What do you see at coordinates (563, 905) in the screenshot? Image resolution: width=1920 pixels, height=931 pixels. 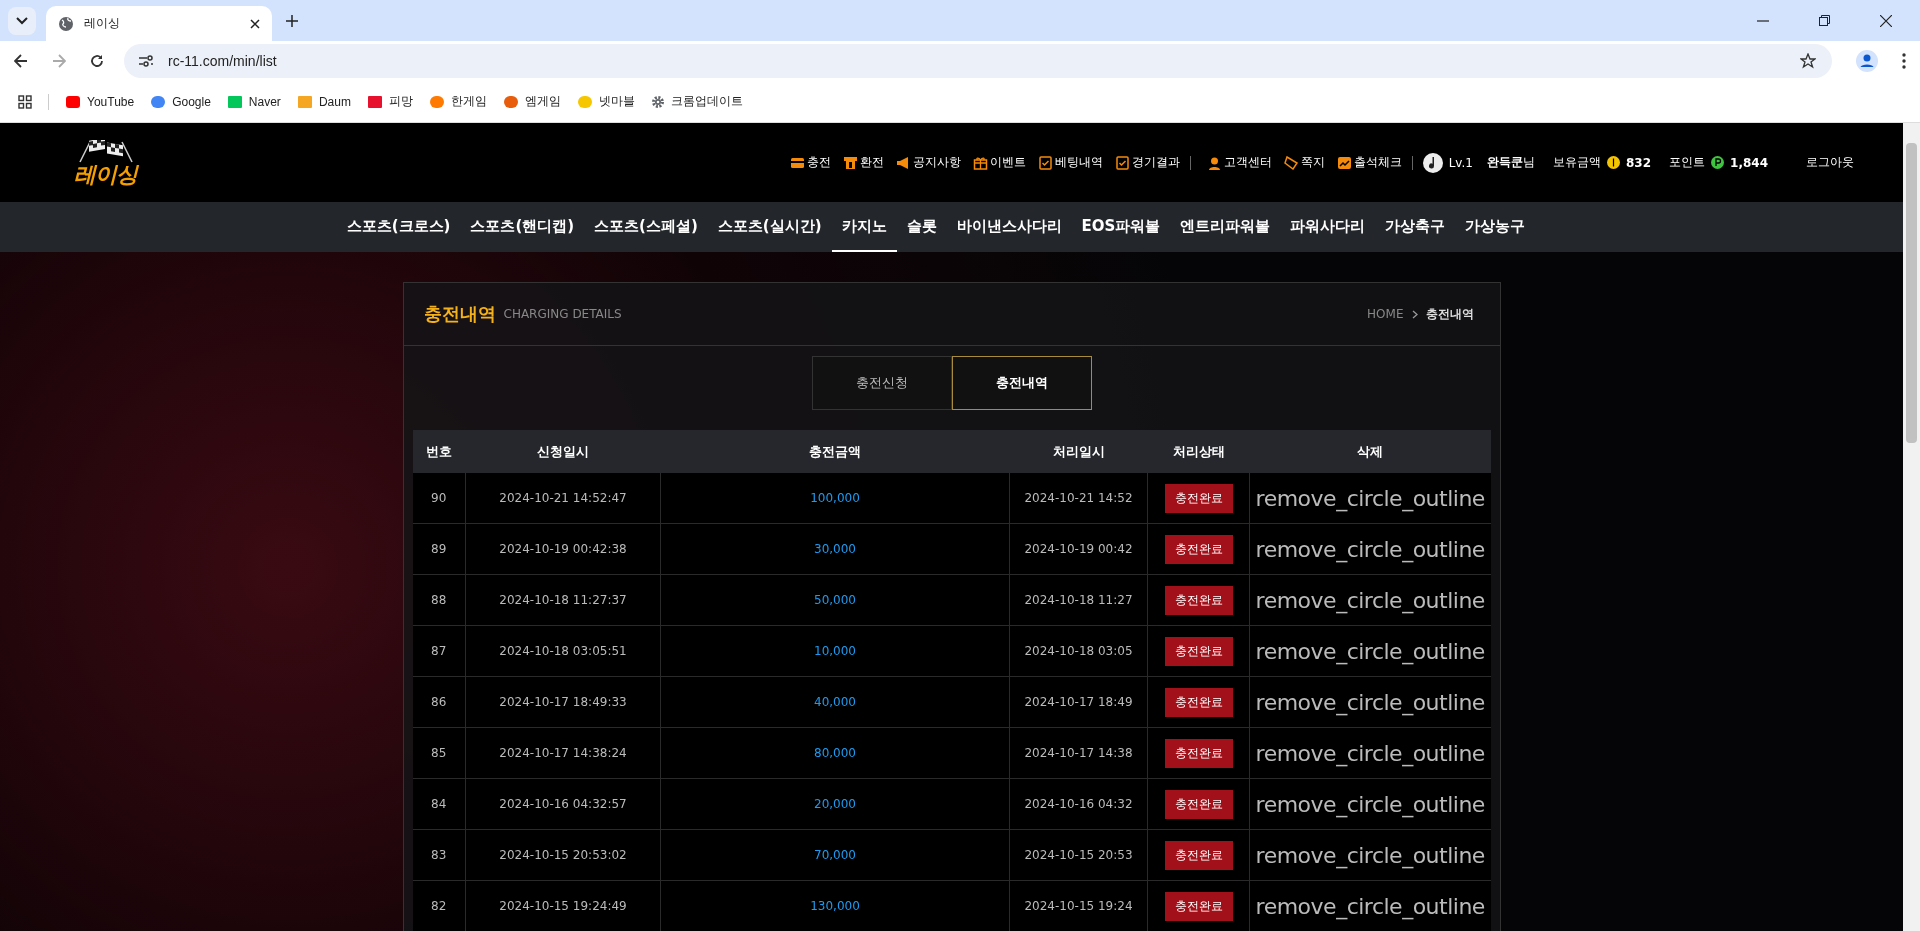 I see `table-cell: 2024-10-15 19:24:49` at bounding box center [563, 905].